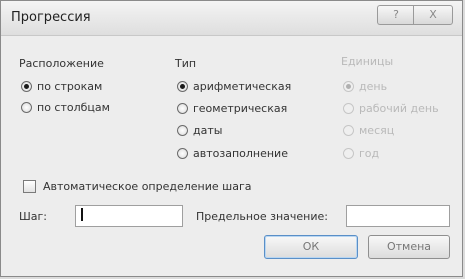 This screenshot has width=465, height=279. What do you see at coordinates (208, 130) in the screenshot?
I see `radio-dates-label: даты` at bounding box center [208, 130].